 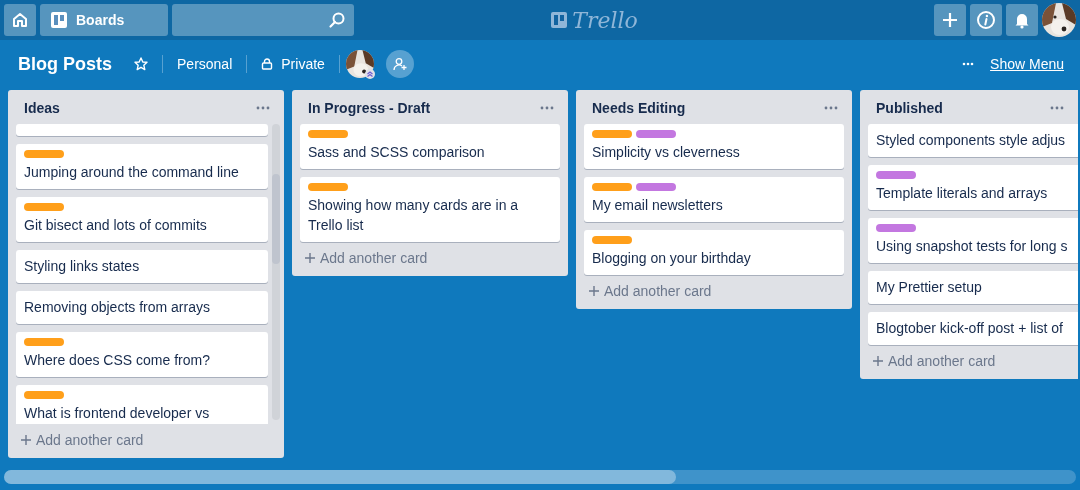 I want to click on card-title: Blogging on your birthday, so click(x=672, y=258).